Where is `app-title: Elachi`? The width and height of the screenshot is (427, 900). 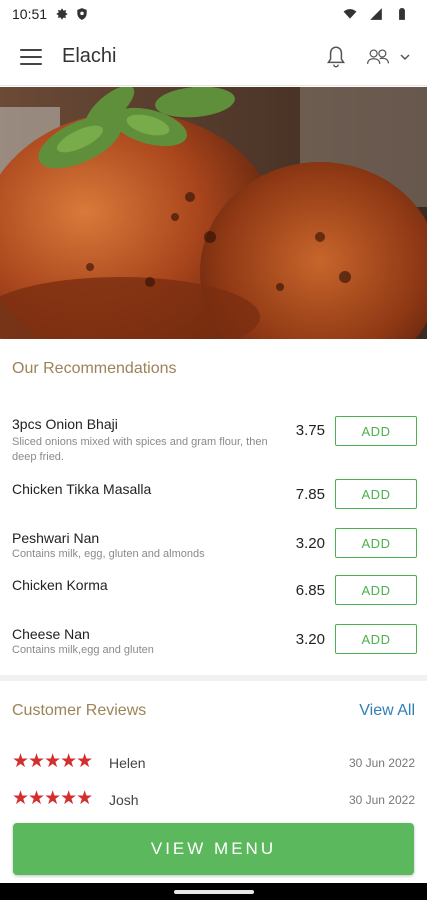
app-title: Elachi is located at coordinates (89, 56).